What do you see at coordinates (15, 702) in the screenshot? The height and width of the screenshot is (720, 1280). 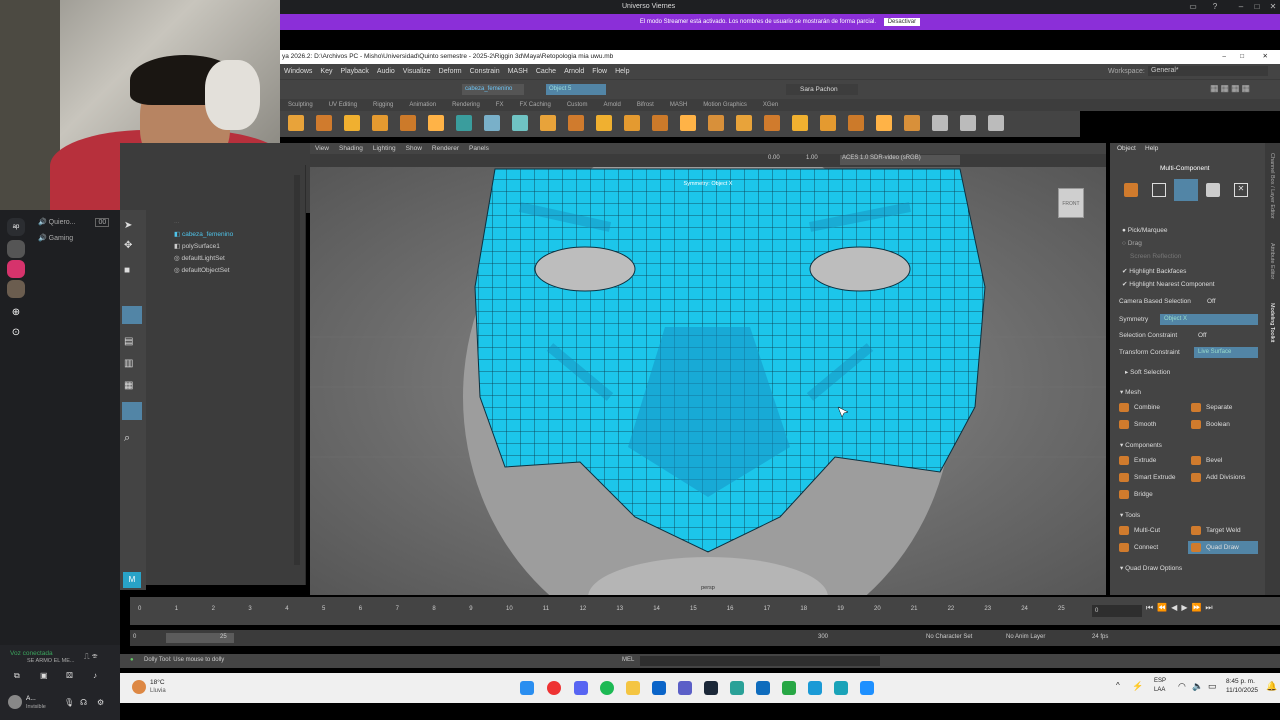 I see `avatar` at bounding box center [15, 702].